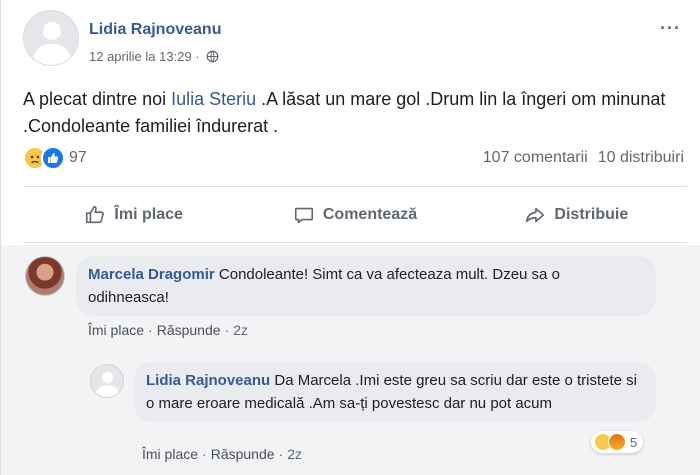 This screenshot has height=475, width=700. I want to click on like-button: Îmi place, so click(133, 215).